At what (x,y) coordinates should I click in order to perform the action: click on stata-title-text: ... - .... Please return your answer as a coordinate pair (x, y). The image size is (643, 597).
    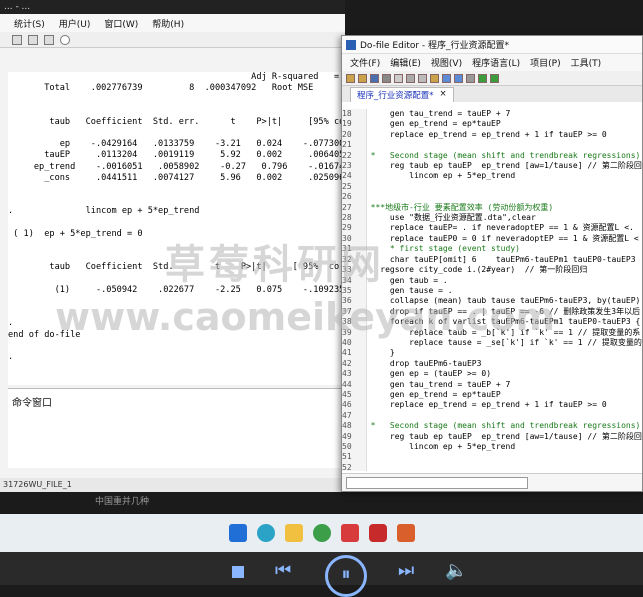
    Looking at the image, I should click on (17, 7).